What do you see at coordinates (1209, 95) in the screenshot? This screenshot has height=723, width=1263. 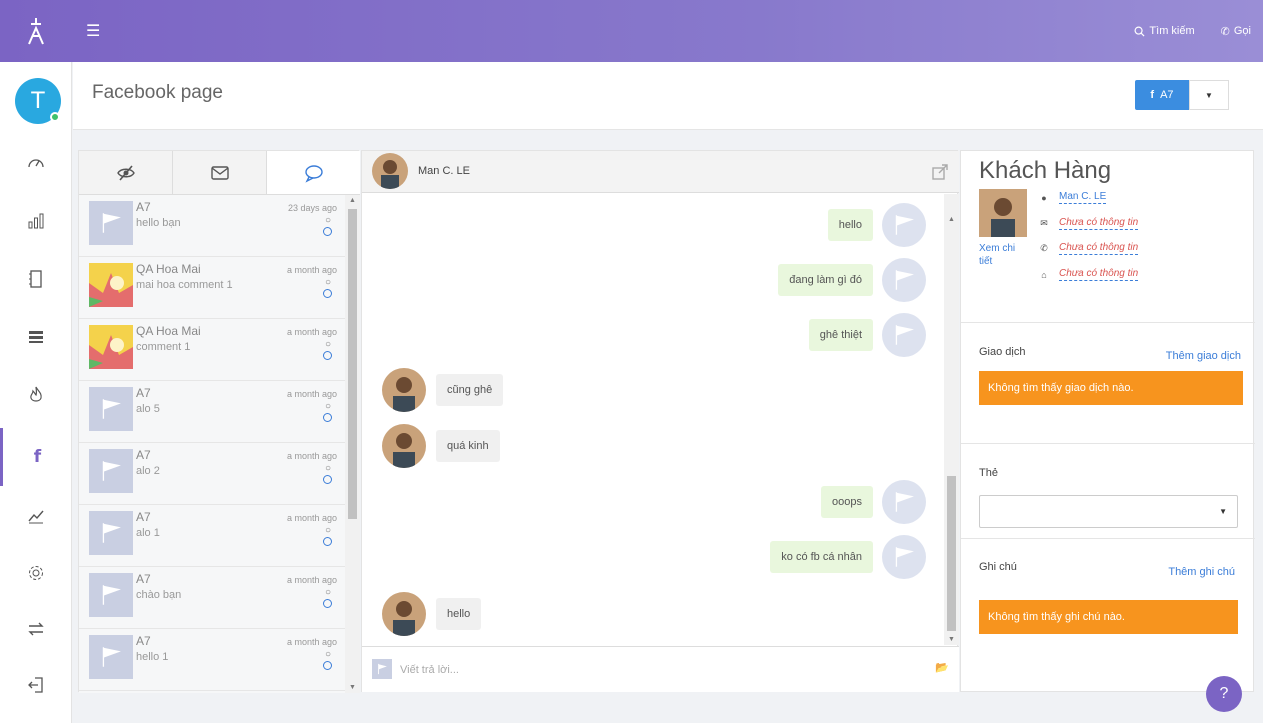 I see `page-dropdown-toggle: ▼` at bounding box center [1209, 95].